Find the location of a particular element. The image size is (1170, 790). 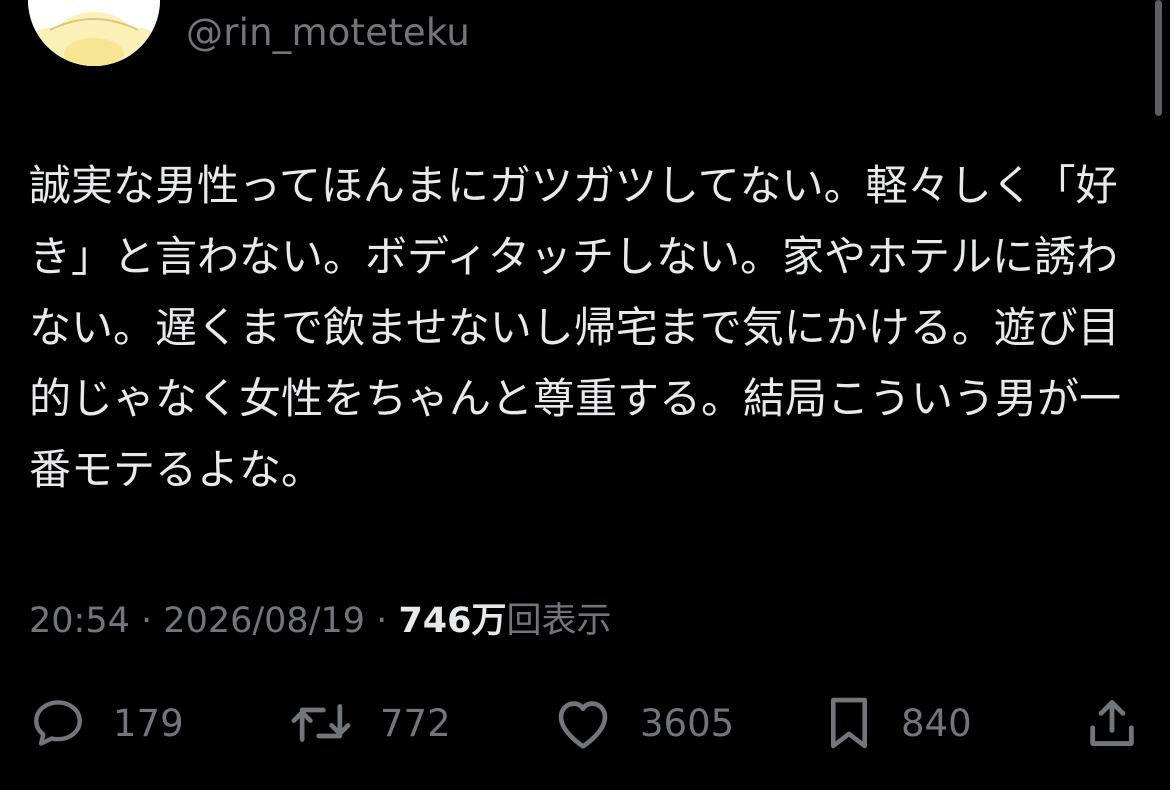

views-count: 746万 is located at coordinates (452, 621).